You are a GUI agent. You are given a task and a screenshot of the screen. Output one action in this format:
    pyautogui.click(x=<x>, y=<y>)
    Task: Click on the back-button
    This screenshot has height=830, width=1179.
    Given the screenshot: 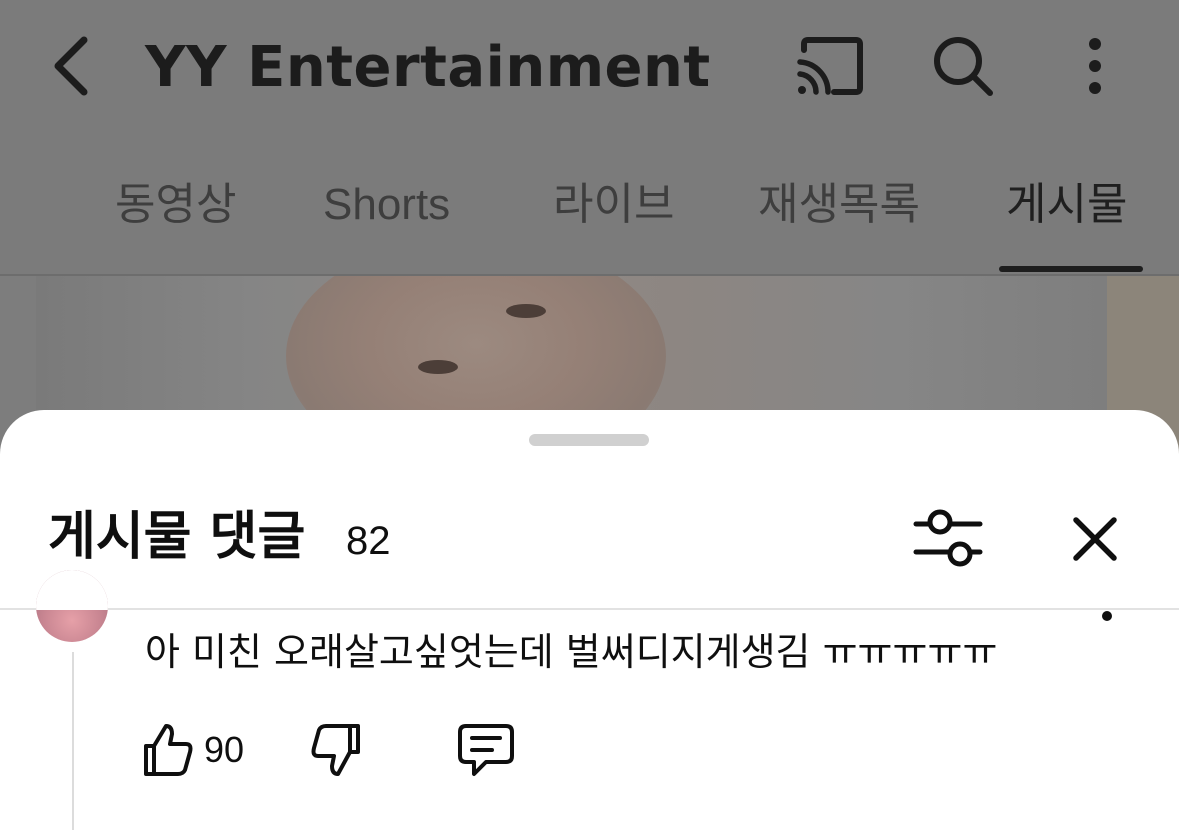 What is the action you would take?
    pyautogui.click(x=70, y=66)
    